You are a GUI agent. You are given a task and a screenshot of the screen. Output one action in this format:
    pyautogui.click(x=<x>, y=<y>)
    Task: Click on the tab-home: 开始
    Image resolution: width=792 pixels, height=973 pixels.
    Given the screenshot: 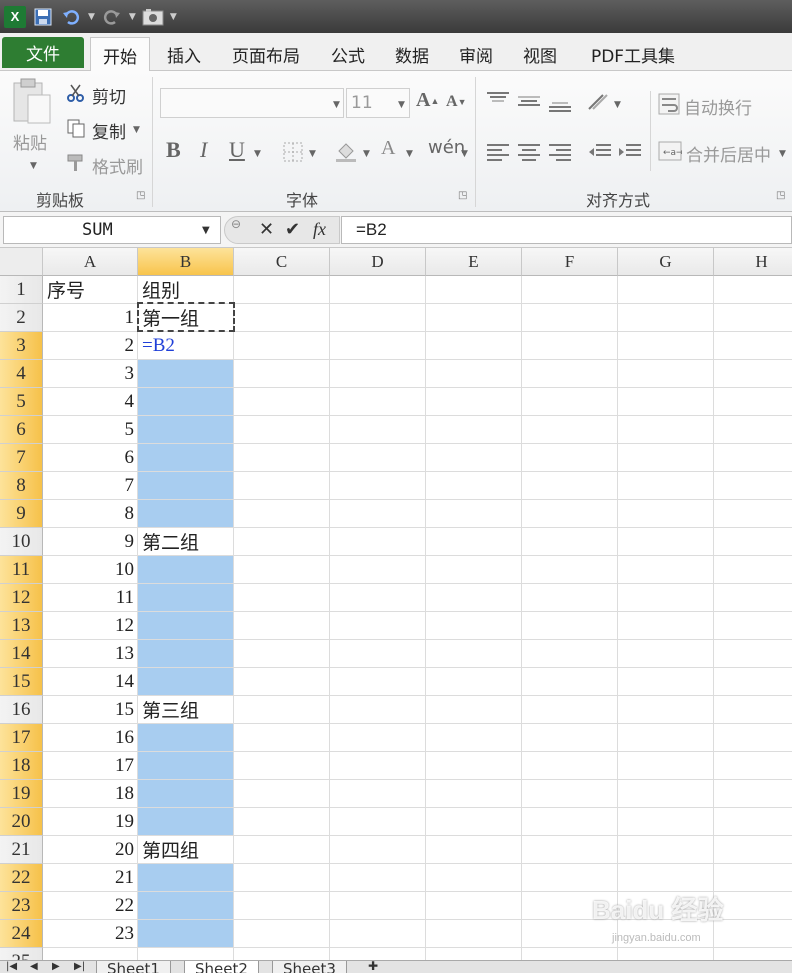 What is the action you would take?
    pyautogui.click(x=120, y=54)
    